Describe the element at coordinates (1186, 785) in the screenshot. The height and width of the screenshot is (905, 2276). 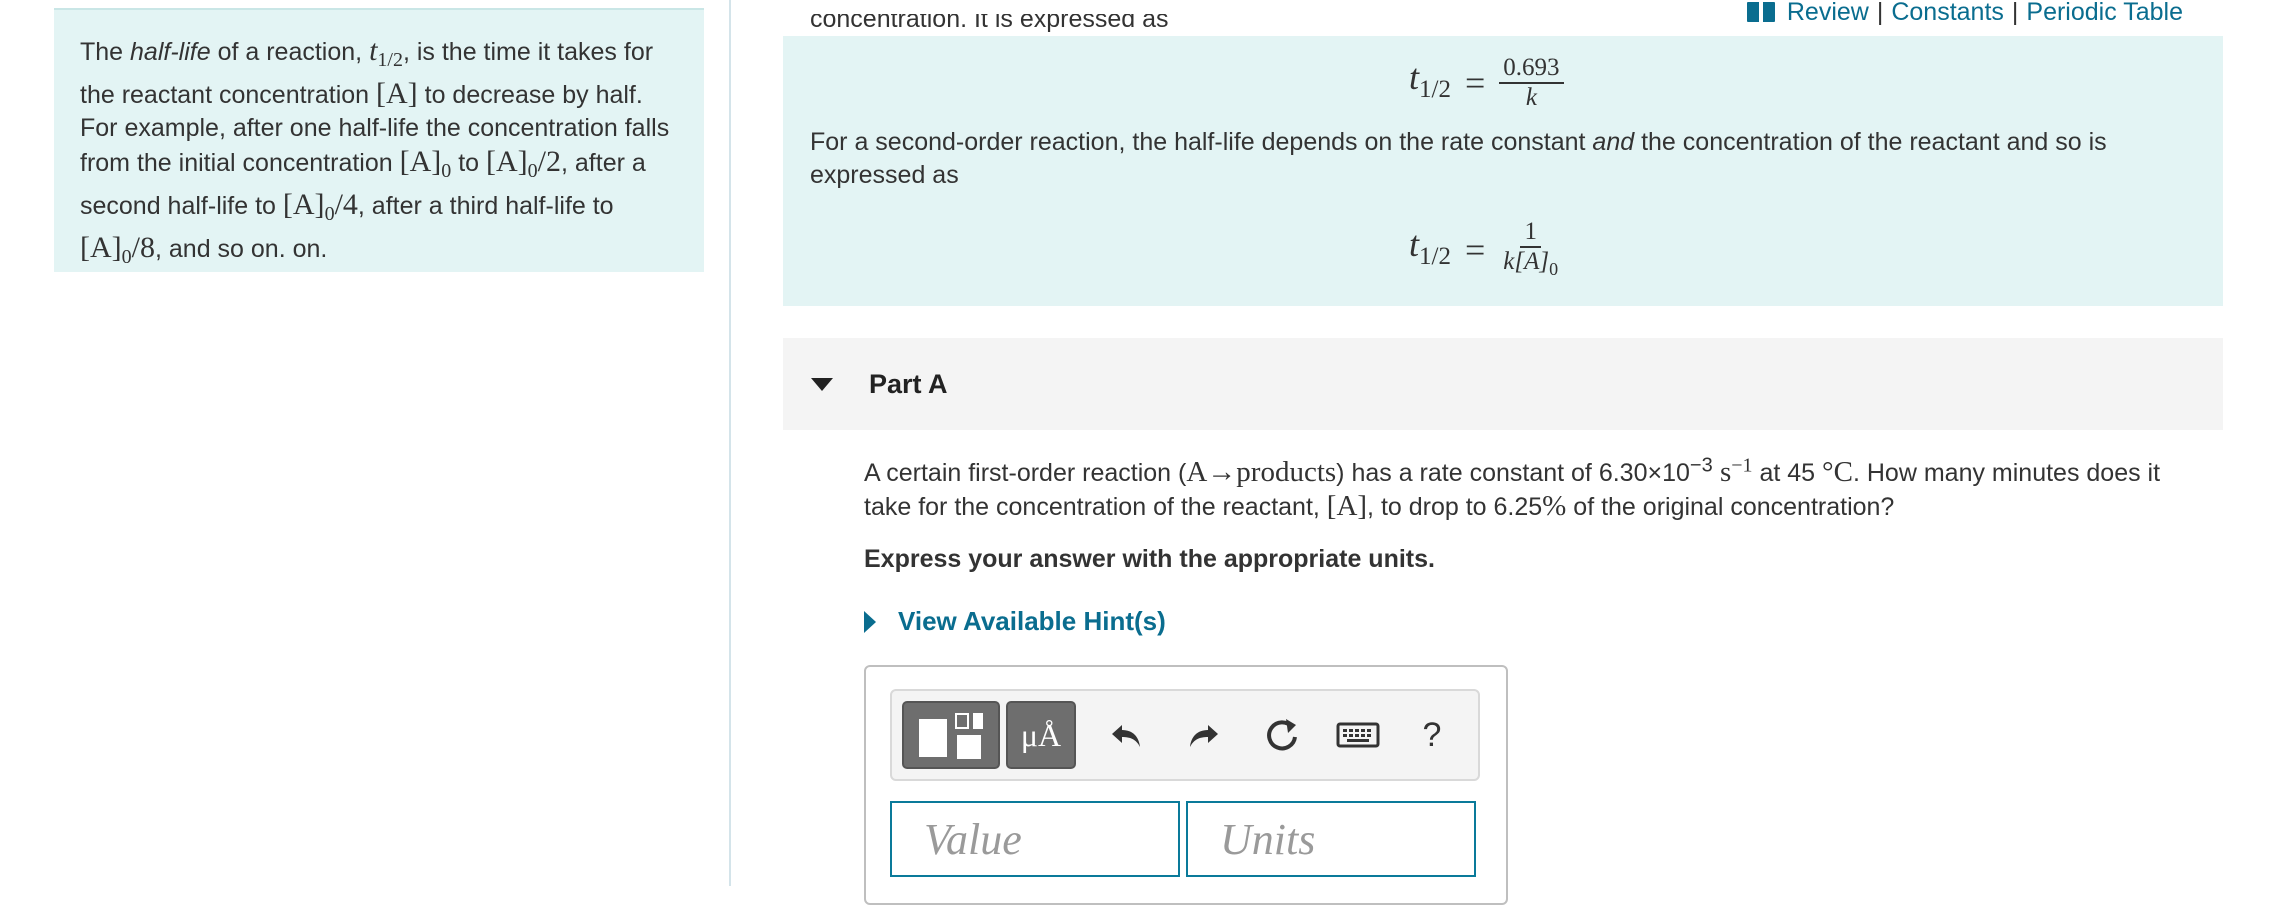
I see `answer-box: μÅ ?` at that location.